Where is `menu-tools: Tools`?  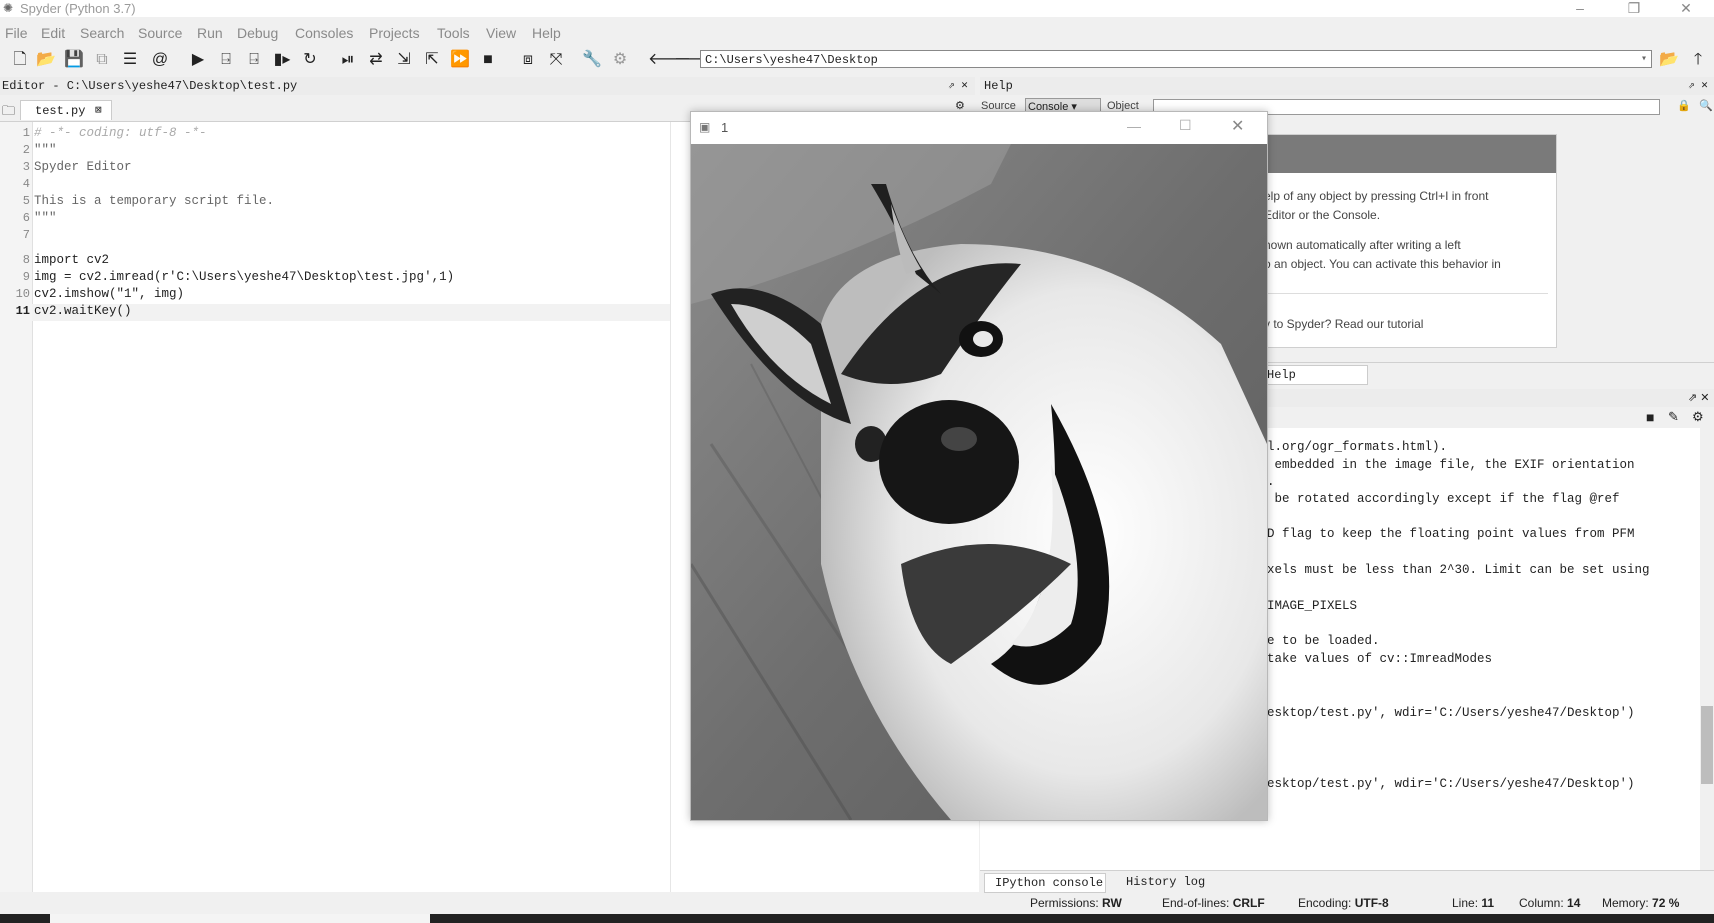
menu-tools: Tools is located at coordinates (453, 33).